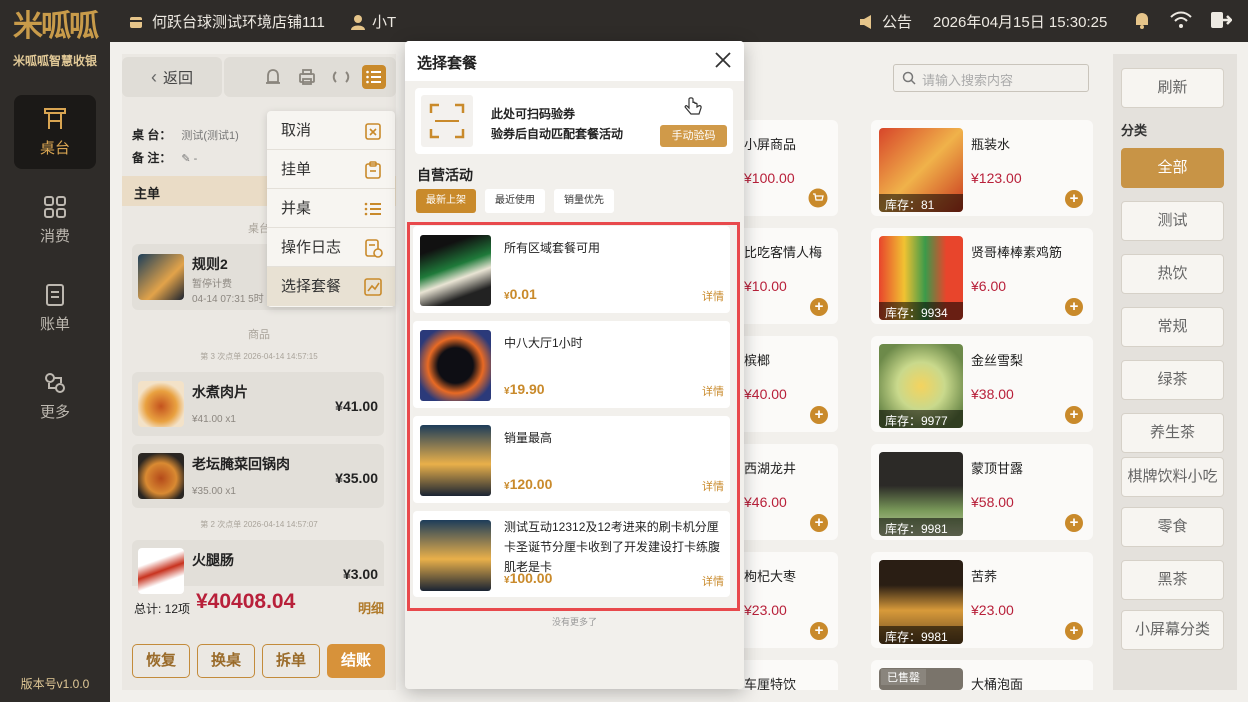 The height and width of the screenshot is (702, 1248). I want to click on tab-best-selling: 销量优先, so click(584, 201).